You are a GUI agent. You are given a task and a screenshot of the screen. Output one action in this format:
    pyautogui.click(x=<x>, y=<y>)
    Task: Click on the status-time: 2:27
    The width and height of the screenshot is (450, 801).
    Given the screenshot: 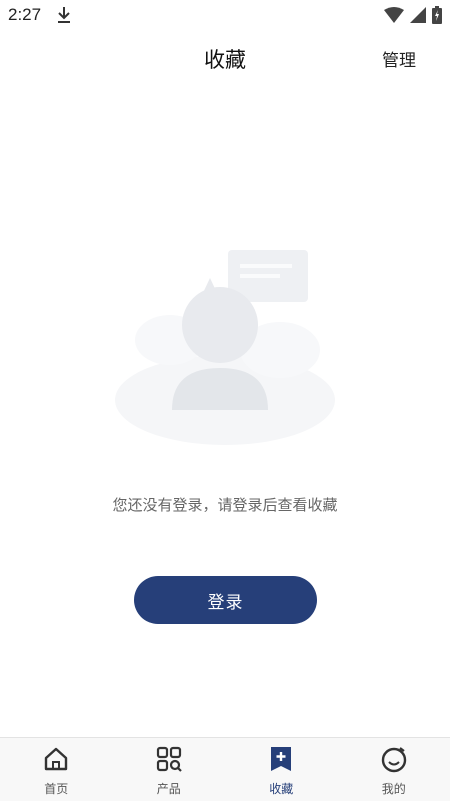 What is the action you would take?
    pyautogui.click(x=24, y=15)
    